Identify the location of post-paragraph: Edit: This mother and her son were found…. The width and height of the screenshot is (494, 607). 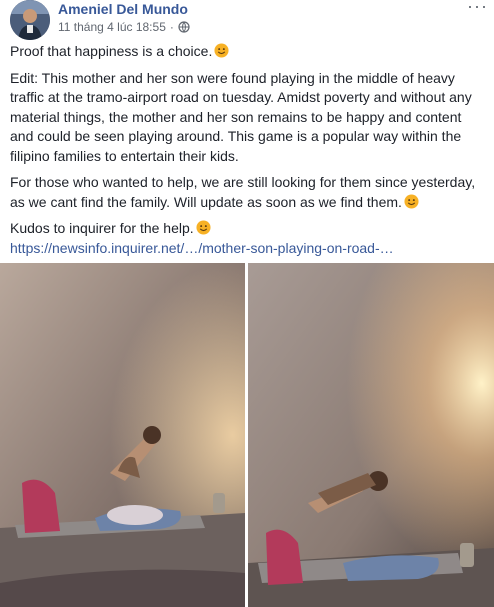
(241, 116).